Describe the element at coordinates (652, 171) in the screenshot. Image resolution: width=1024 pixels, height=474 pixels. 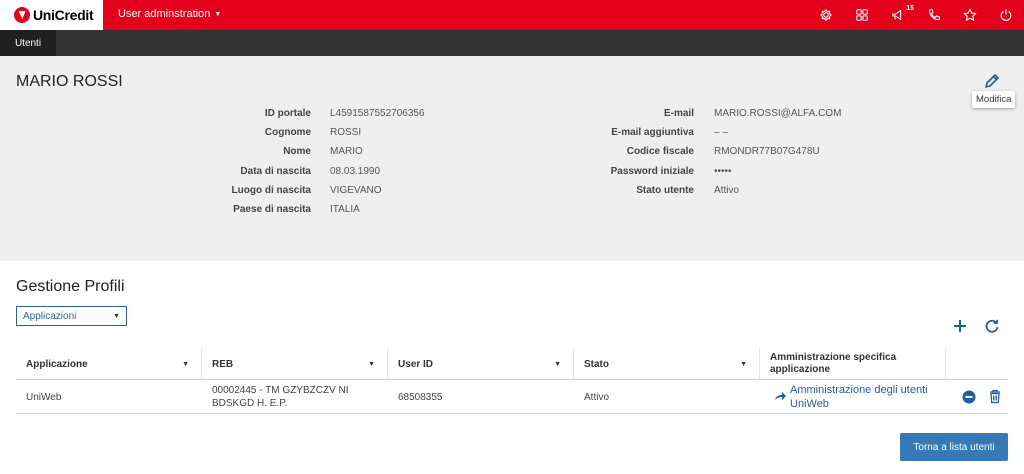
I see `label-password-iniziale: Password iniziale` at that location.